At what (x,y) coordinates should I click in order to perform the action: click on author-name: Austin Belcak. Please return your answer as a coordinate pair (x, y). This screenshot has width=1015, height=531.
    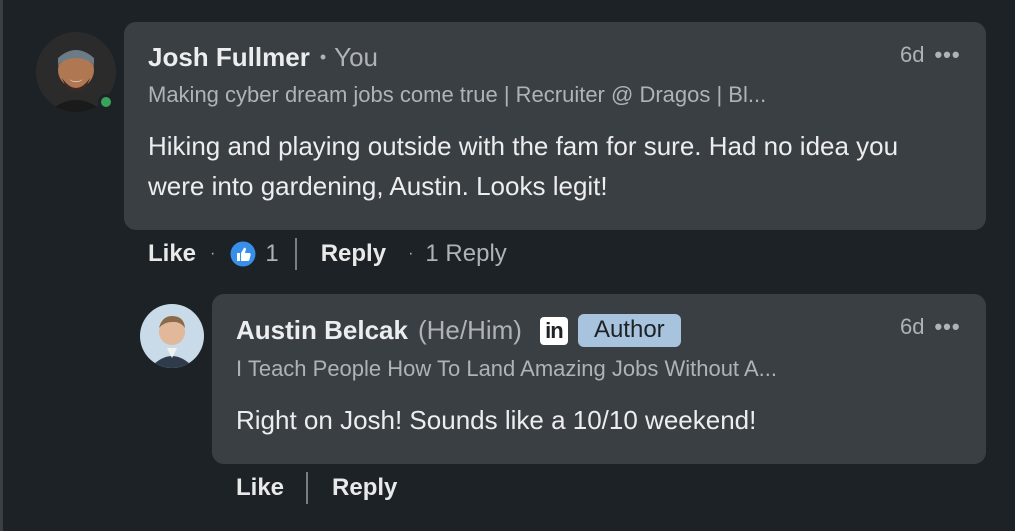
    Looking at the image, I should click on (322, 330).